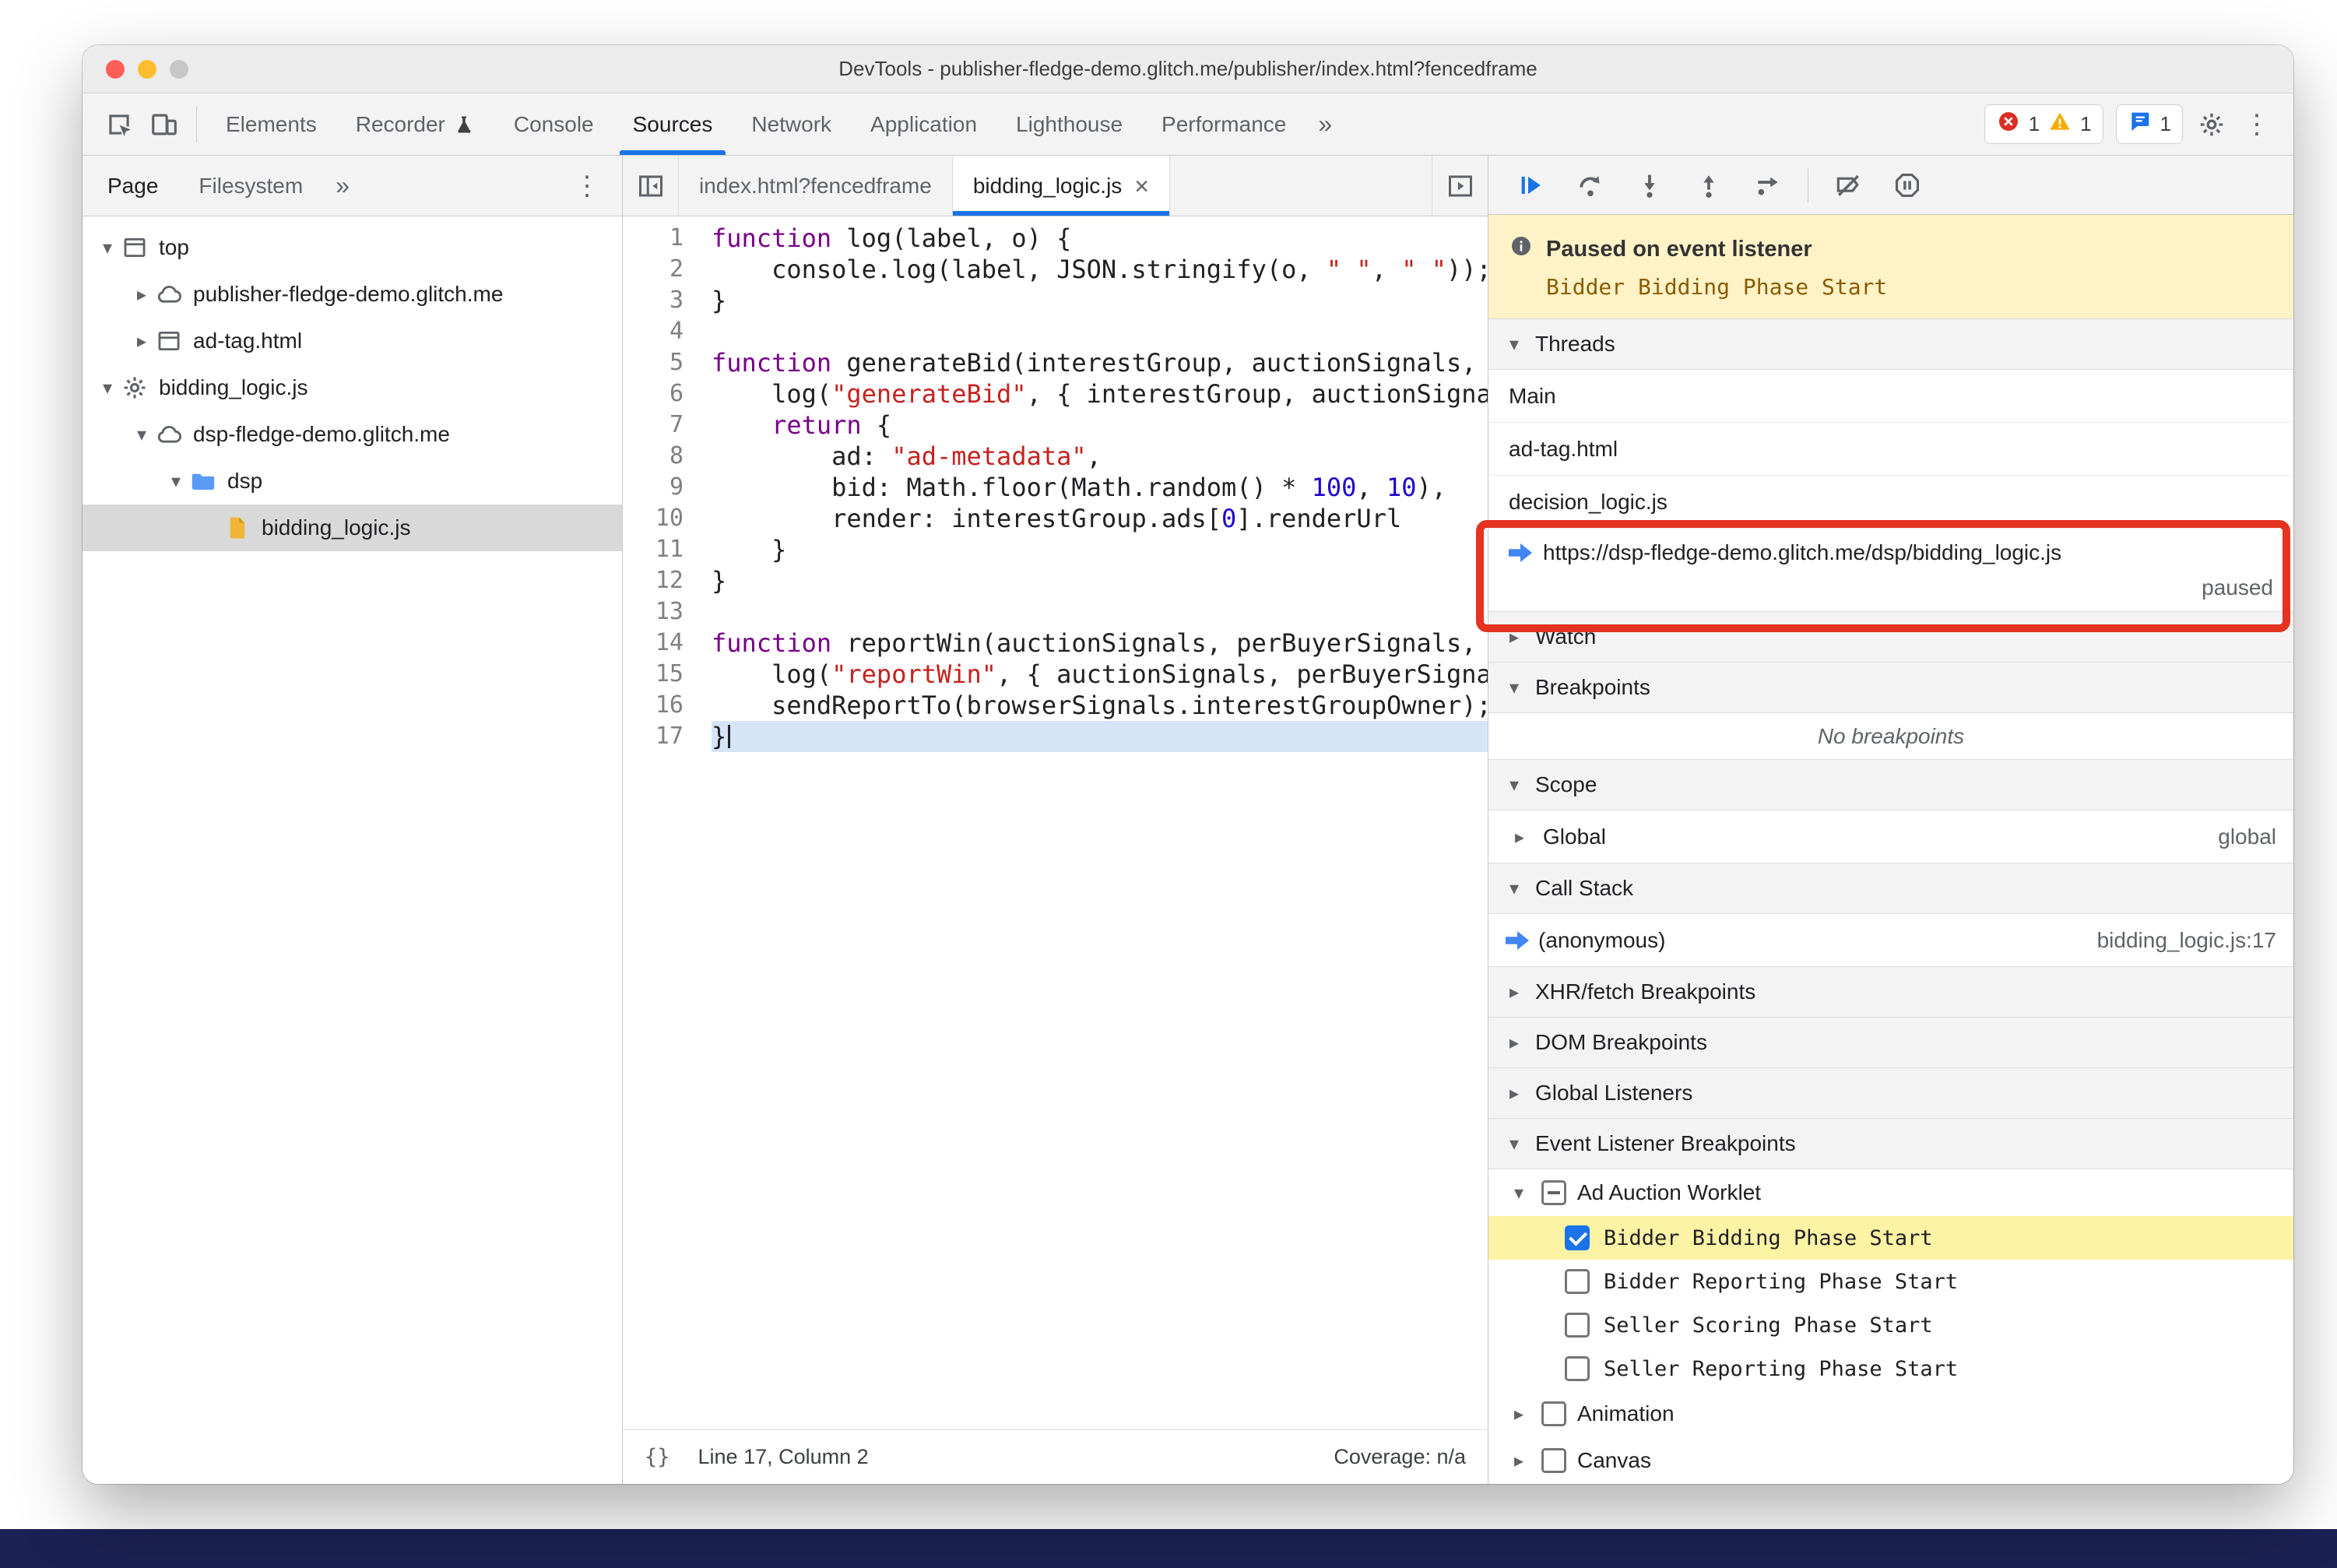 The height and width of the screenshot is (1568, 2337). I want to click on panel-tab-application: Application, so click(924, 124).